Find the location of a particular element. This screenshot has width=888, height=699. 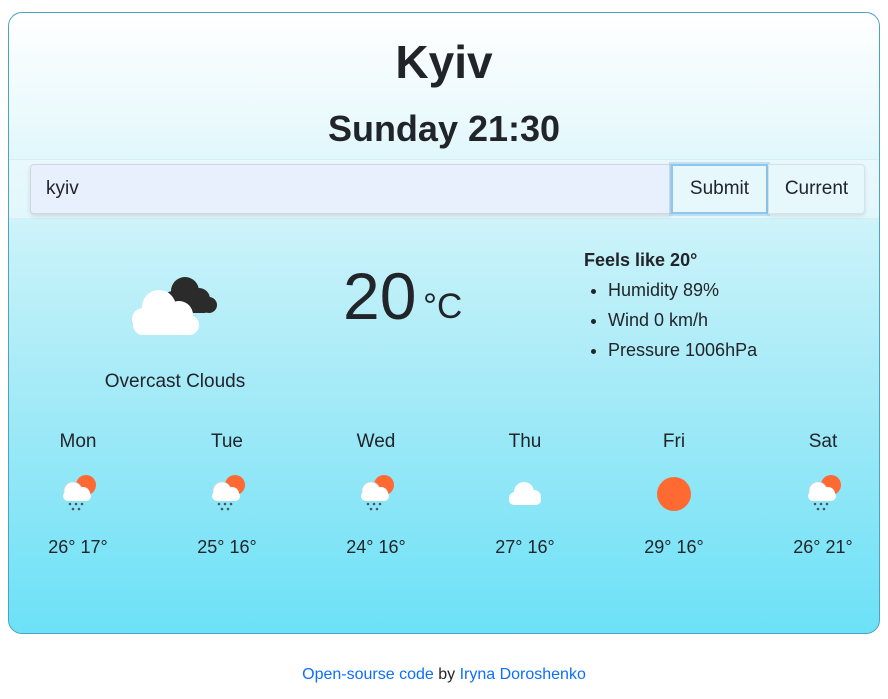

forecast-temperatures: 25° 16° is located at coordinates (227, 547).